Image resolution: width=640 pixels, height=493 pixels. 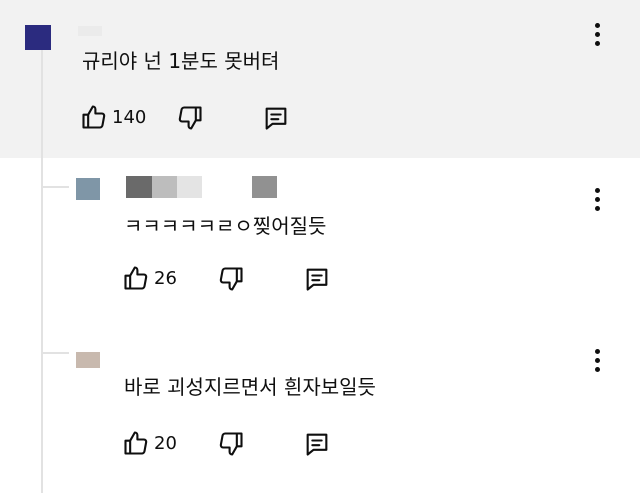 What do you see at coordinates (165, 443) in the screenshot?
I see `like-count: 20` at bounding box center [165, 443].